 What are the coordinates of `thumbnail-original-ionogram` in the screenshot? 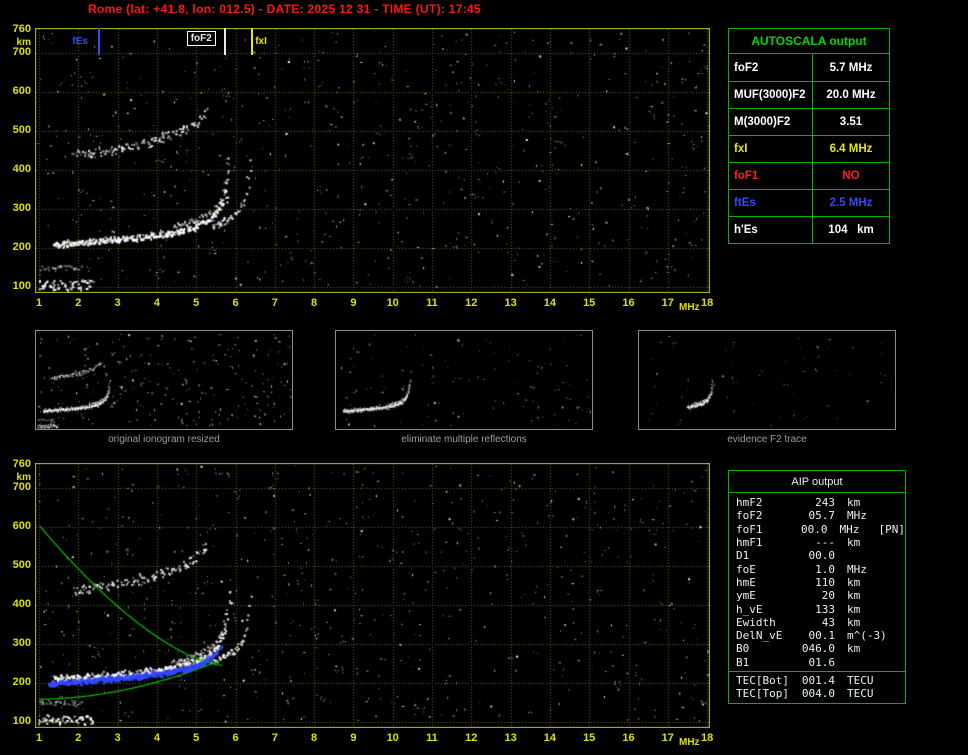 It's located at (164, 380).